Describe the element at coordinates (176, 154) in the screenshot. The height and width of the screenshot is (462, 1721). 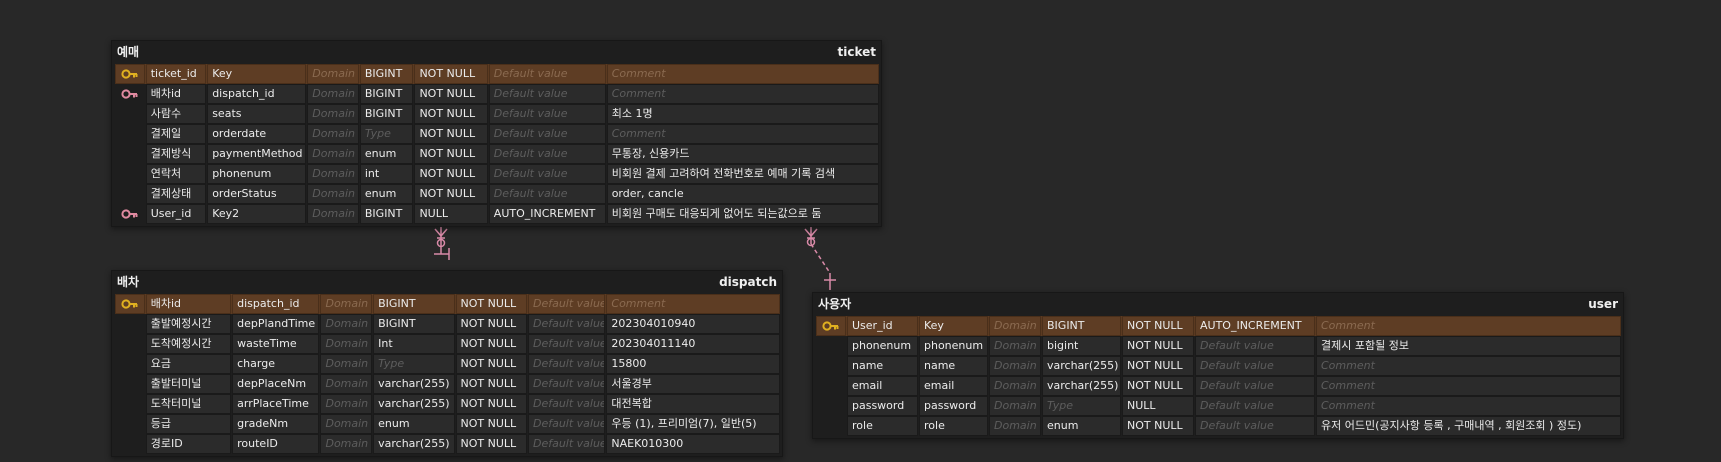
I see `logical-name-cell: 결제방식` at that location.